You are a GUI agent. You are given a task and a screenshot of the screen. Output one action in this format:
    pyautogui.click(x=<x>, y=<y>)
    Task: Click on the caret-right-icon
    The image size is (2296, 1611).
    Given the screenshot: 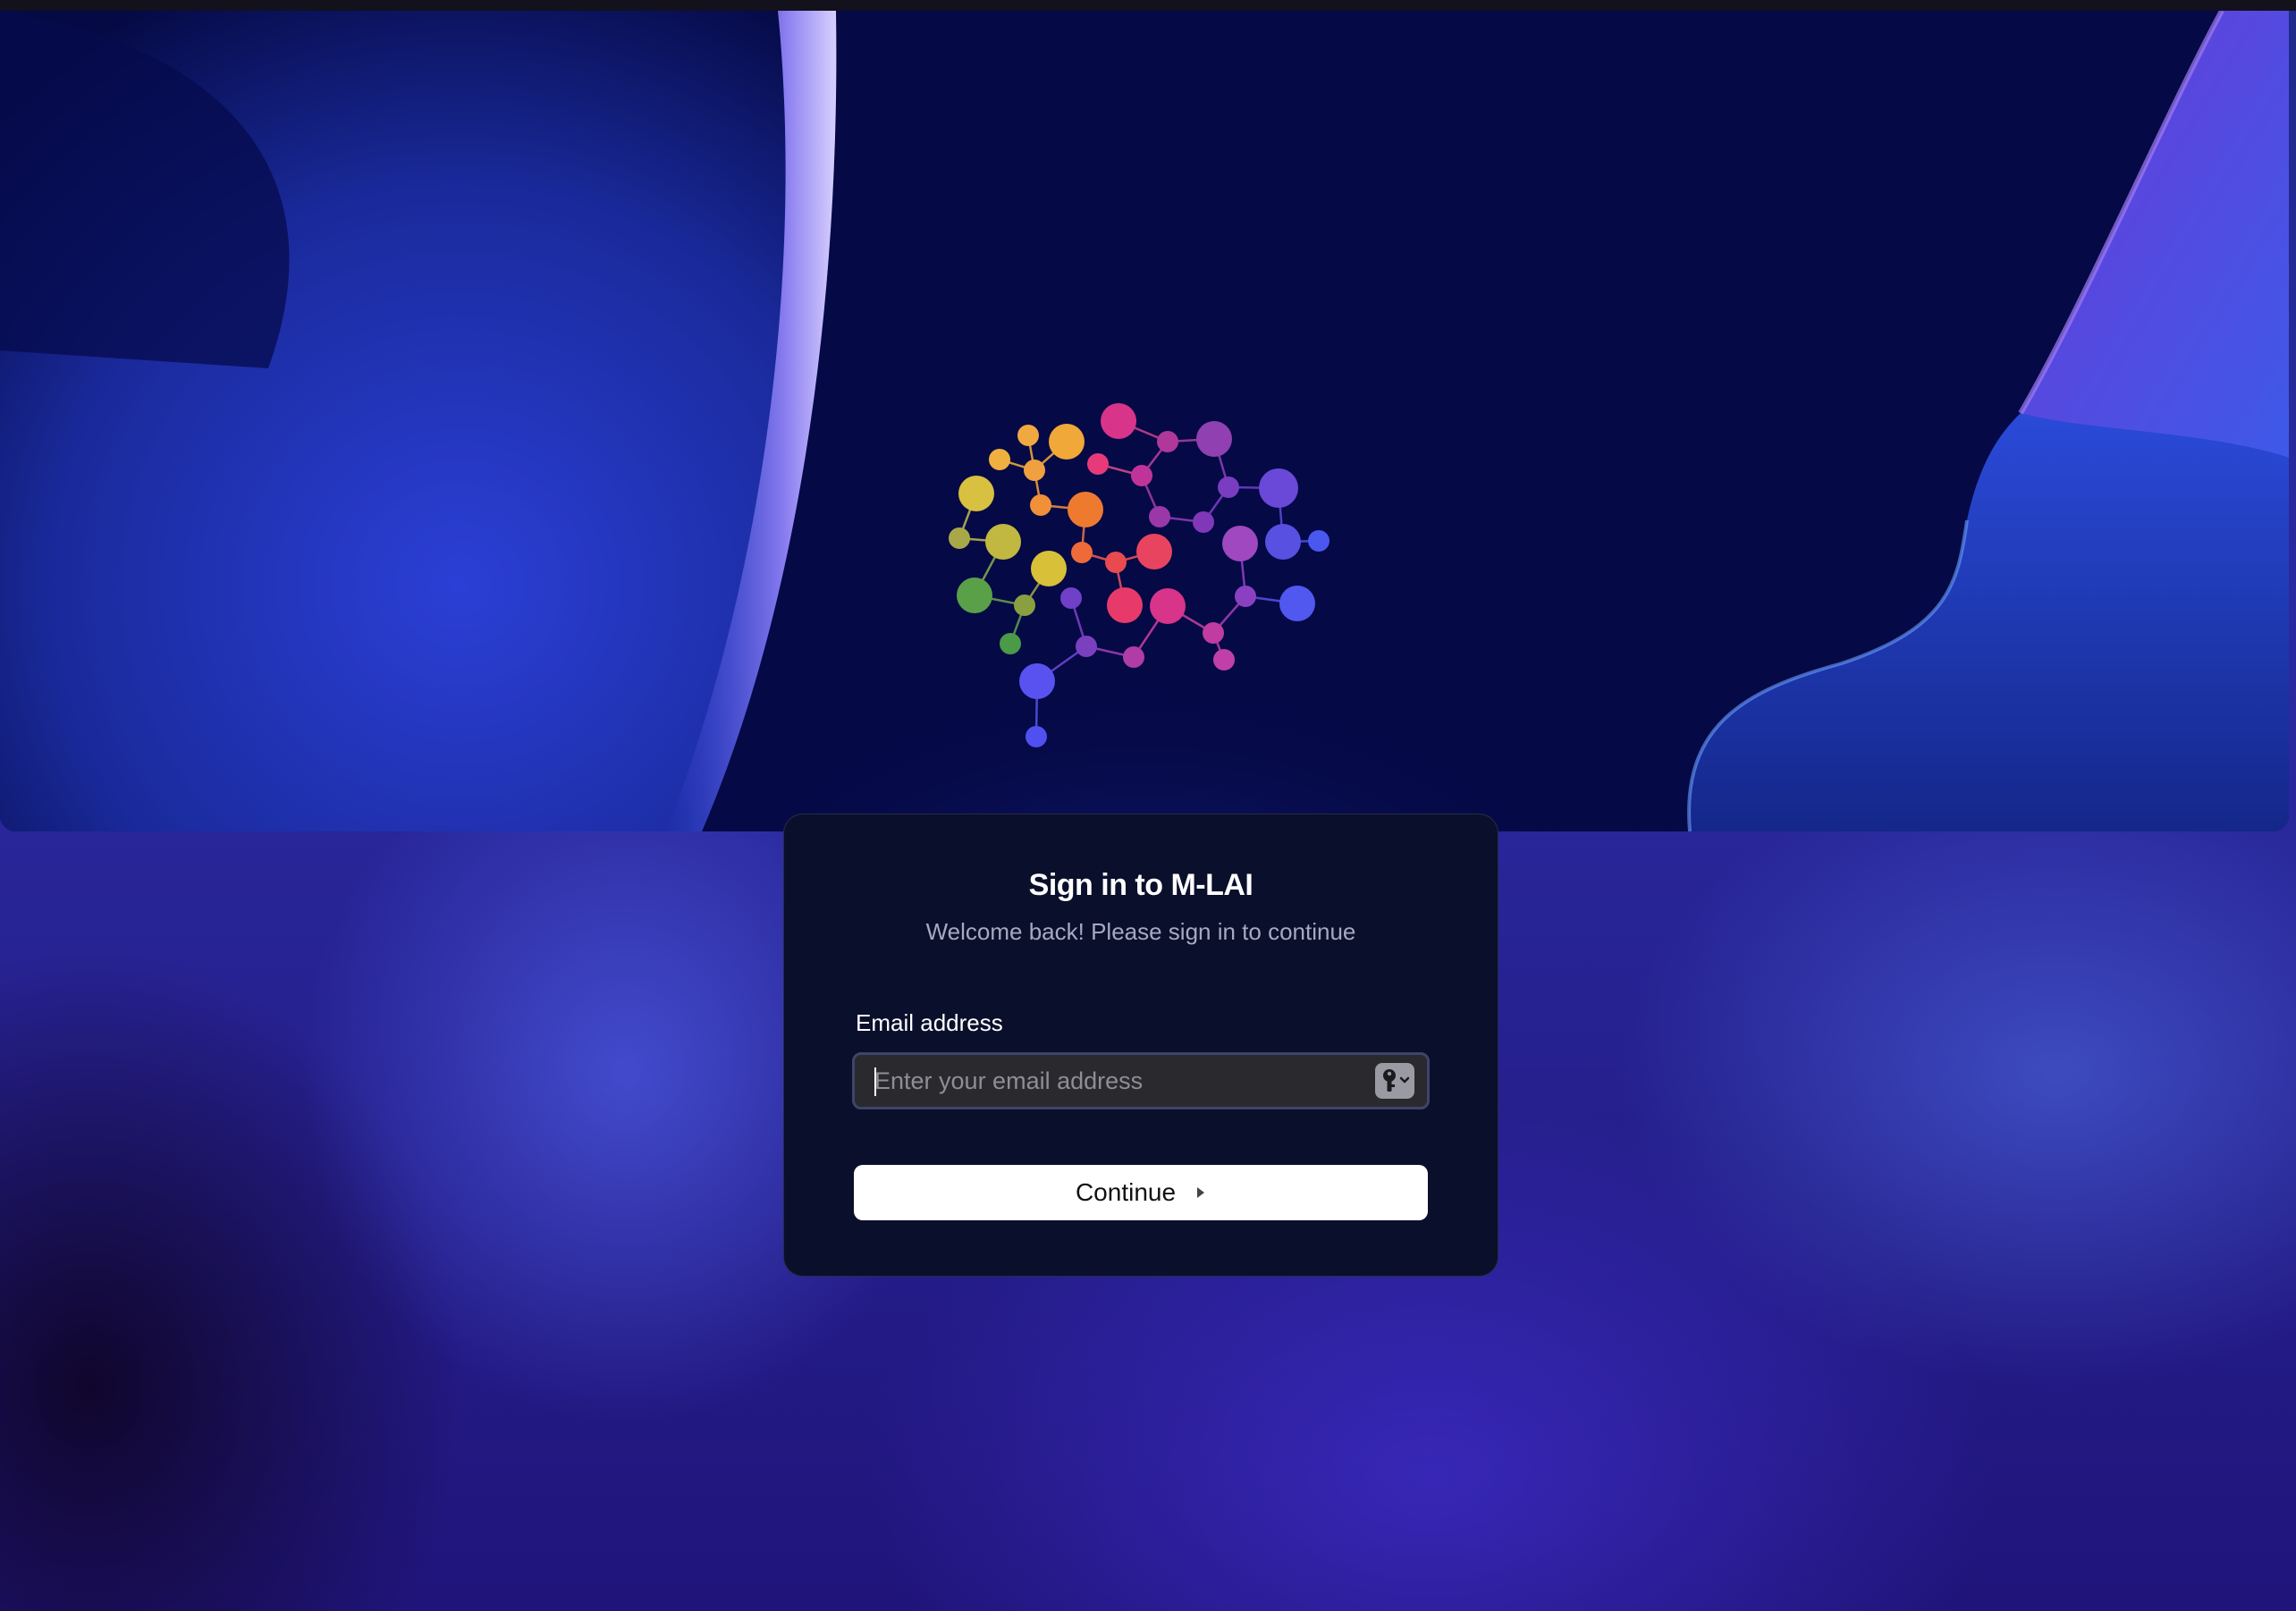 What is the action you would take?
    pyautogui.click(x=1201, y=1192)
    